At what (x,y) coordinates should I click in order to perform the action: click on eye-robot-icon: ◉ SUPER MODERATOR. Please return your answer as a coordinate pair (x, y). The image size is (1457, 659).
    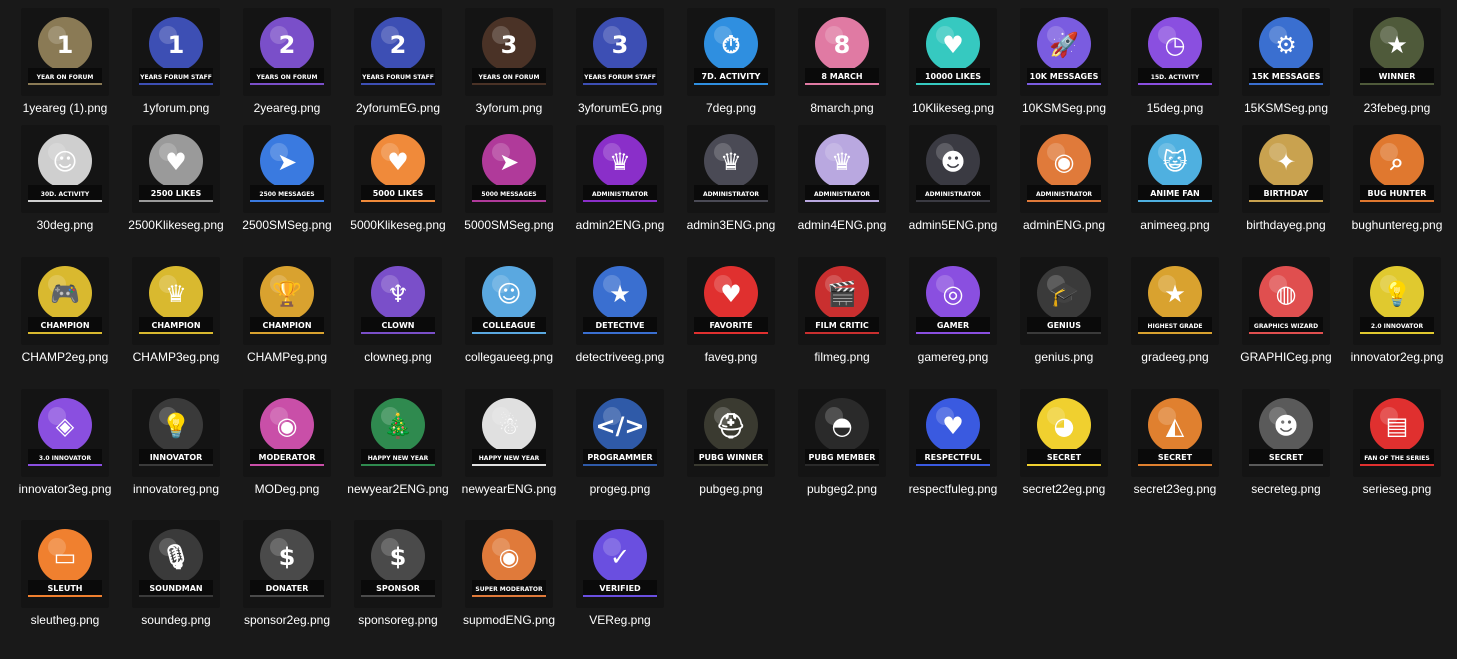
    Looking at the image, I should click on (509, 563).